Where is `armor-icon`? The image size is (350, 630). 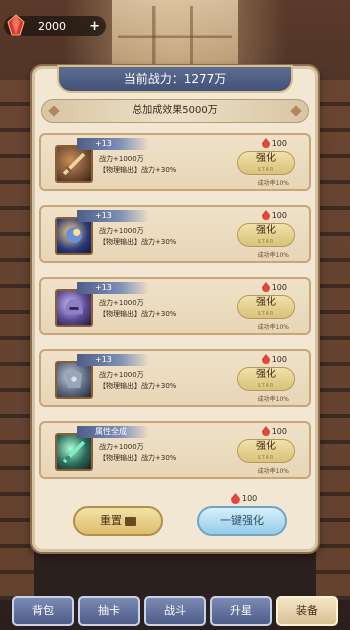
armor-icon is located at coordinates (74, 380).